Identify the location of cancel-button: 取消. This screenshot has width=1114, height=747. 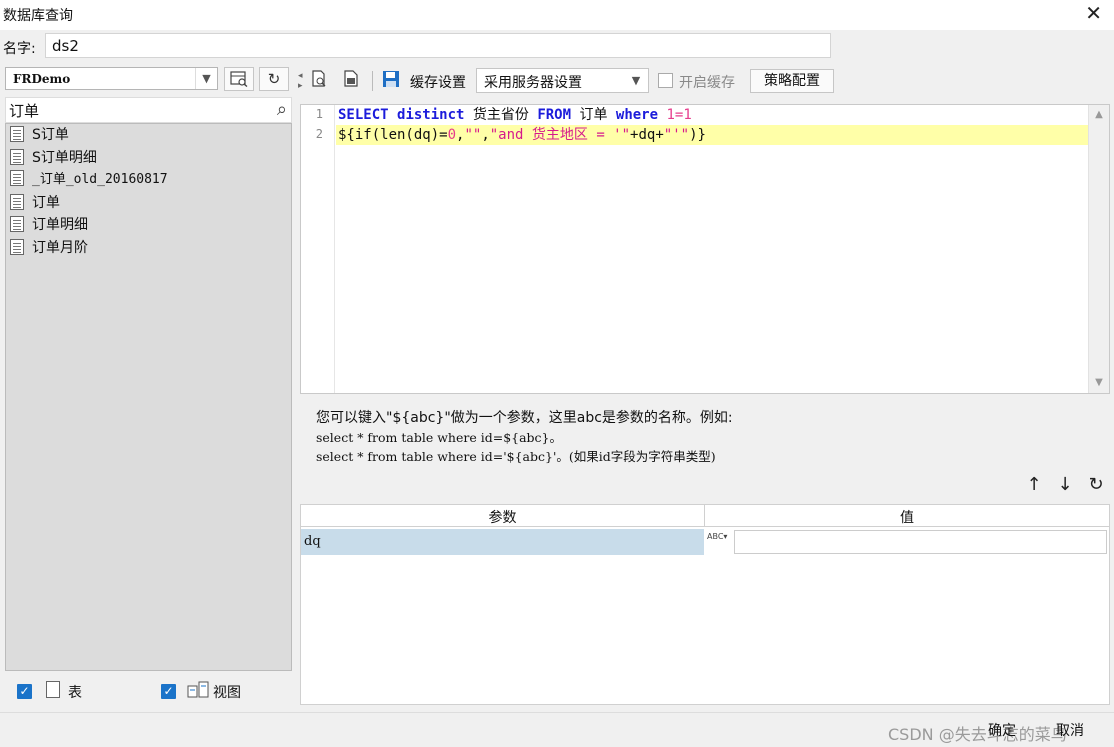
(1070, 731).